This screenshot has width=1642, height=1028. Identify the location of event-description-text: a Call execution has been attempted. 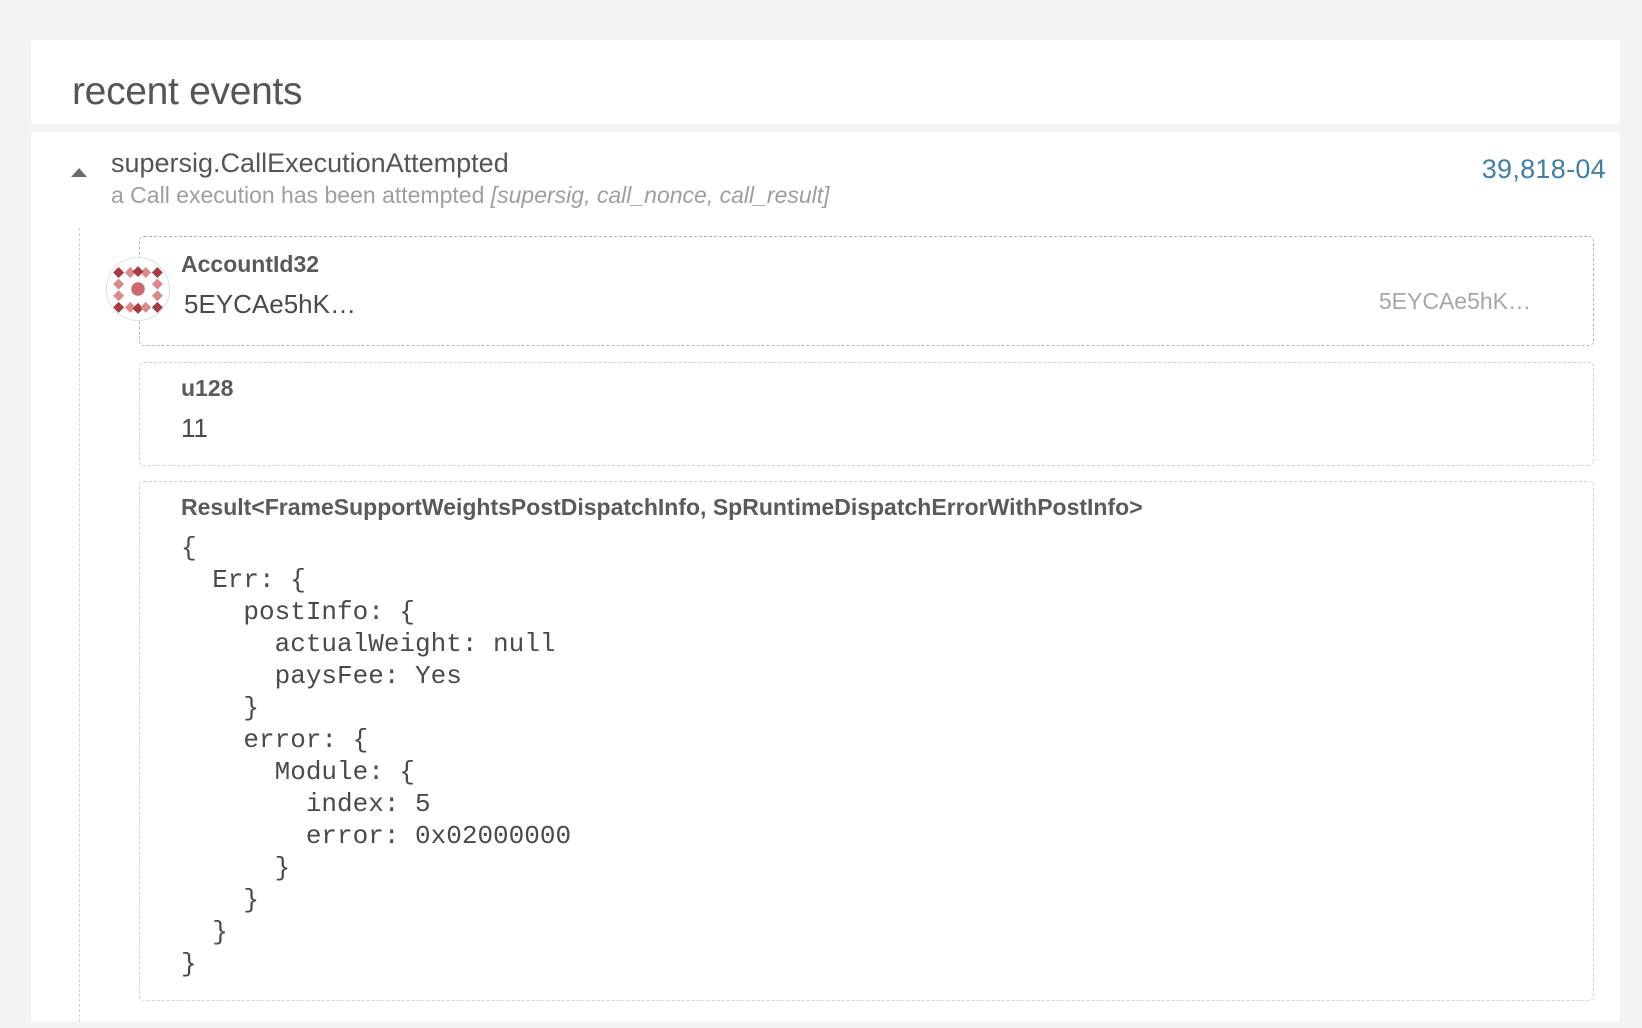
(298, 195).